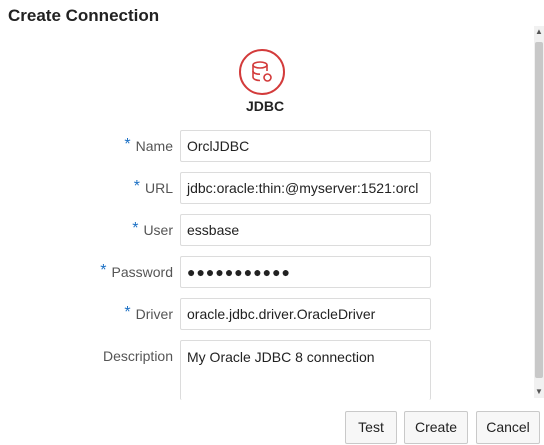 This screenshot has height=445, width=544. I want to click on url-label: * URL, so click(153, 187).